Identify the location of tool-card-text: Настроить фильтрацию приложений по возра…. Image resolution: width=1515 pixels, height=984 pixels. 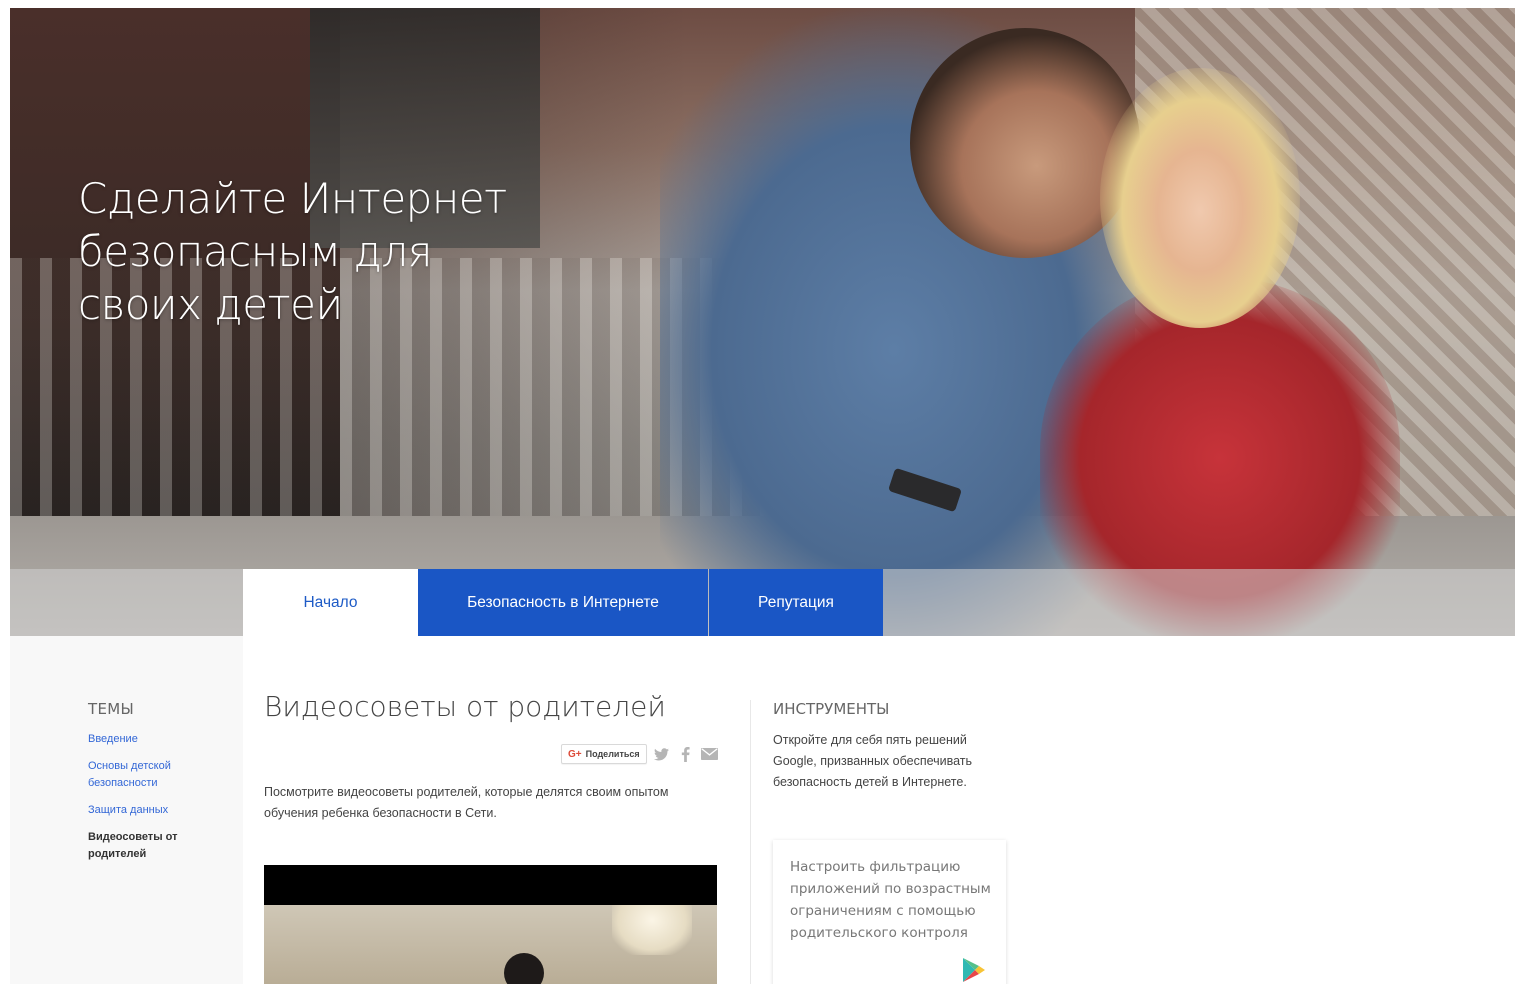
(890, 900).